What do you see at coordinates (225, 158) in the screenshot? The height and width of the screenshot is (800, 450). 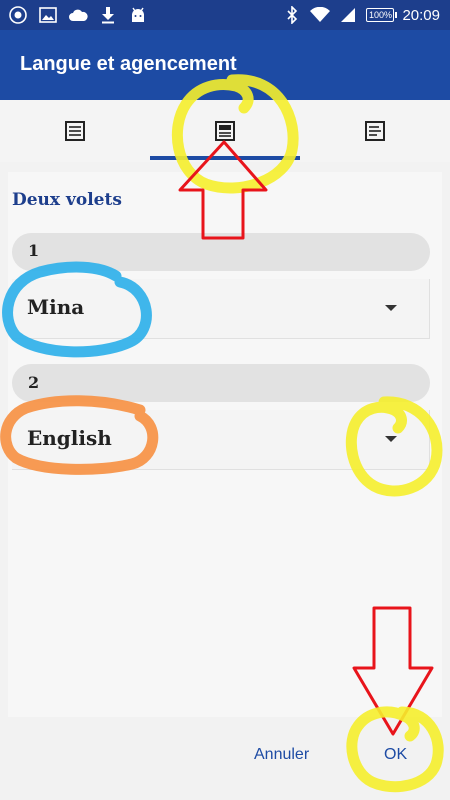 I see `tab-indicator` at bounding box center [225, 158].